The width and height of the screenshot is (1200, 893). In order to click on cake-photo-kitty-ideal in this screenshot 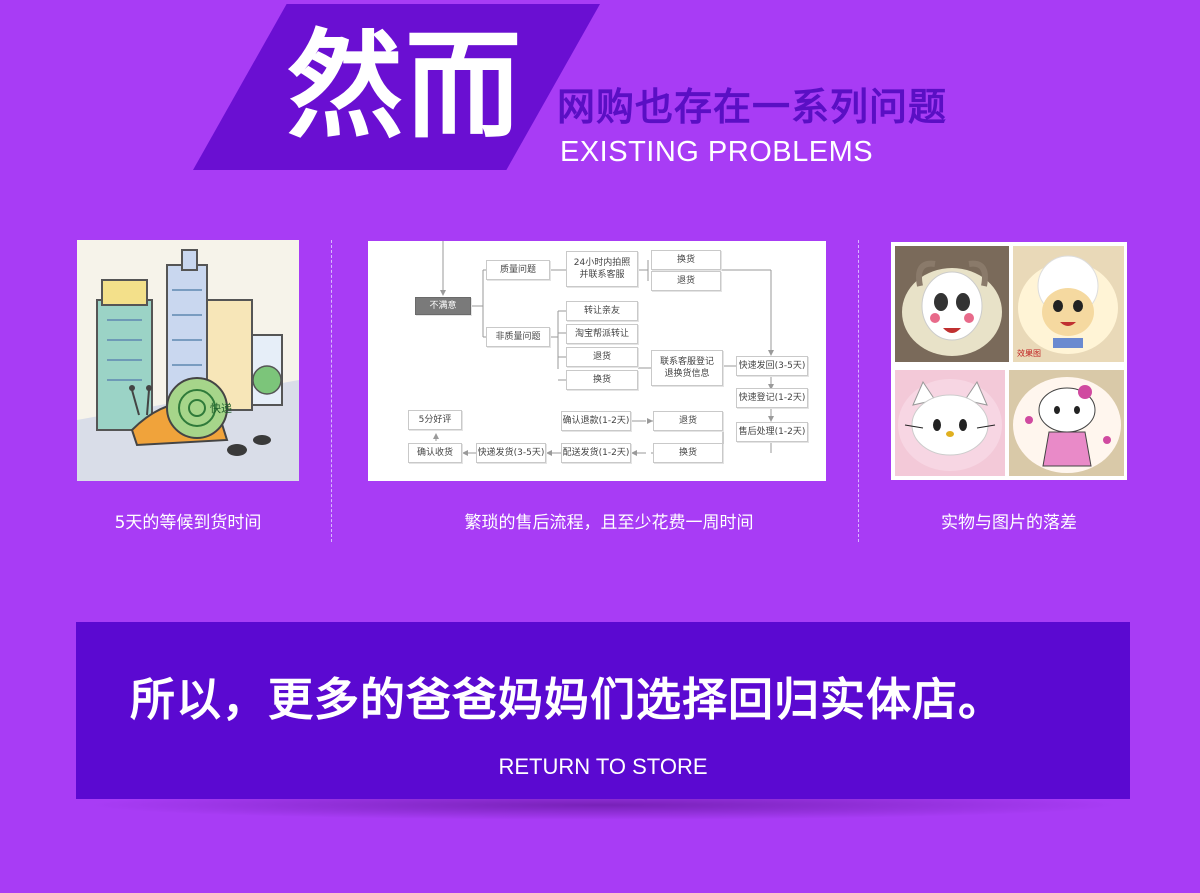, I will do `click(1066, 423)`.